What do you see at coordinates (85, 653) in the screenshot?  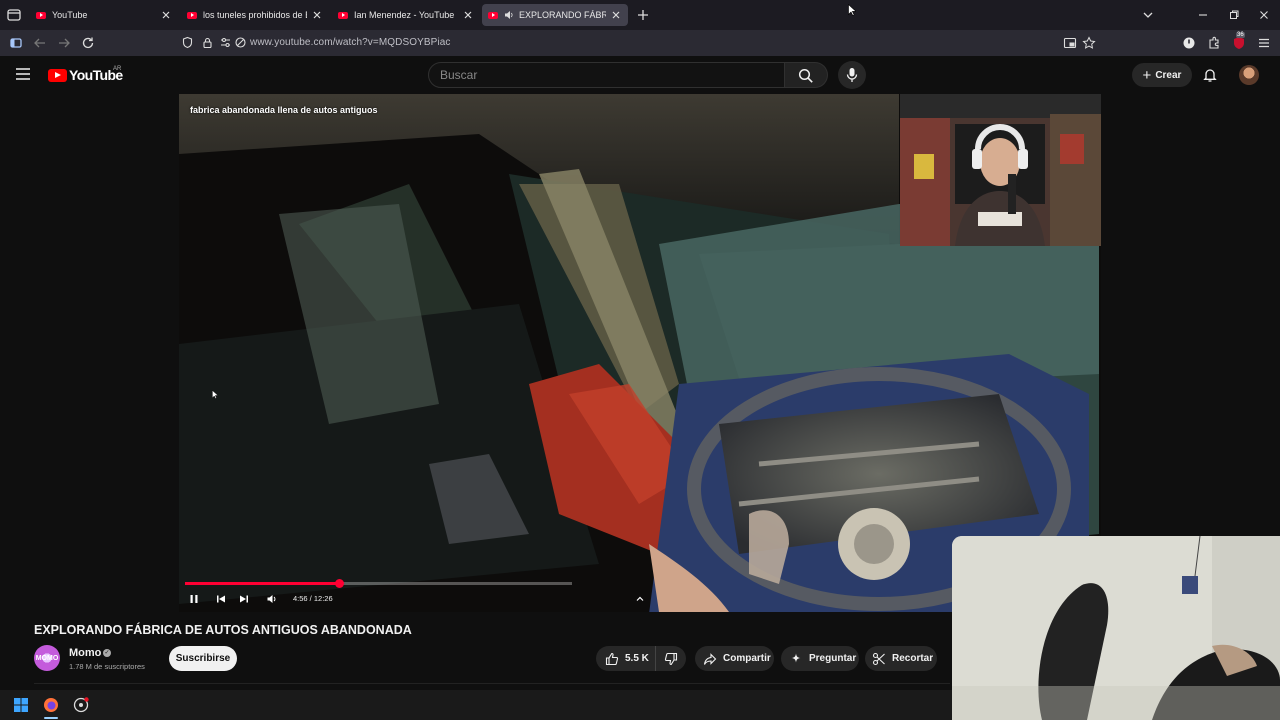 I see `channel-name: Momo` at bounding box center [85, 653].